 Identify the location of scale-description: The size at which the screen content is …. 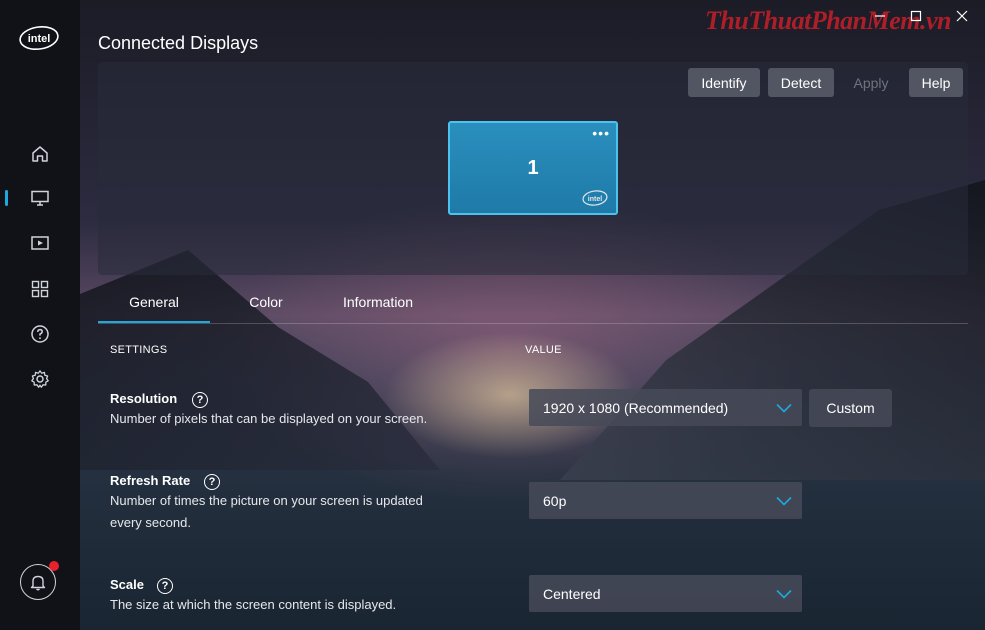
(253, 604).